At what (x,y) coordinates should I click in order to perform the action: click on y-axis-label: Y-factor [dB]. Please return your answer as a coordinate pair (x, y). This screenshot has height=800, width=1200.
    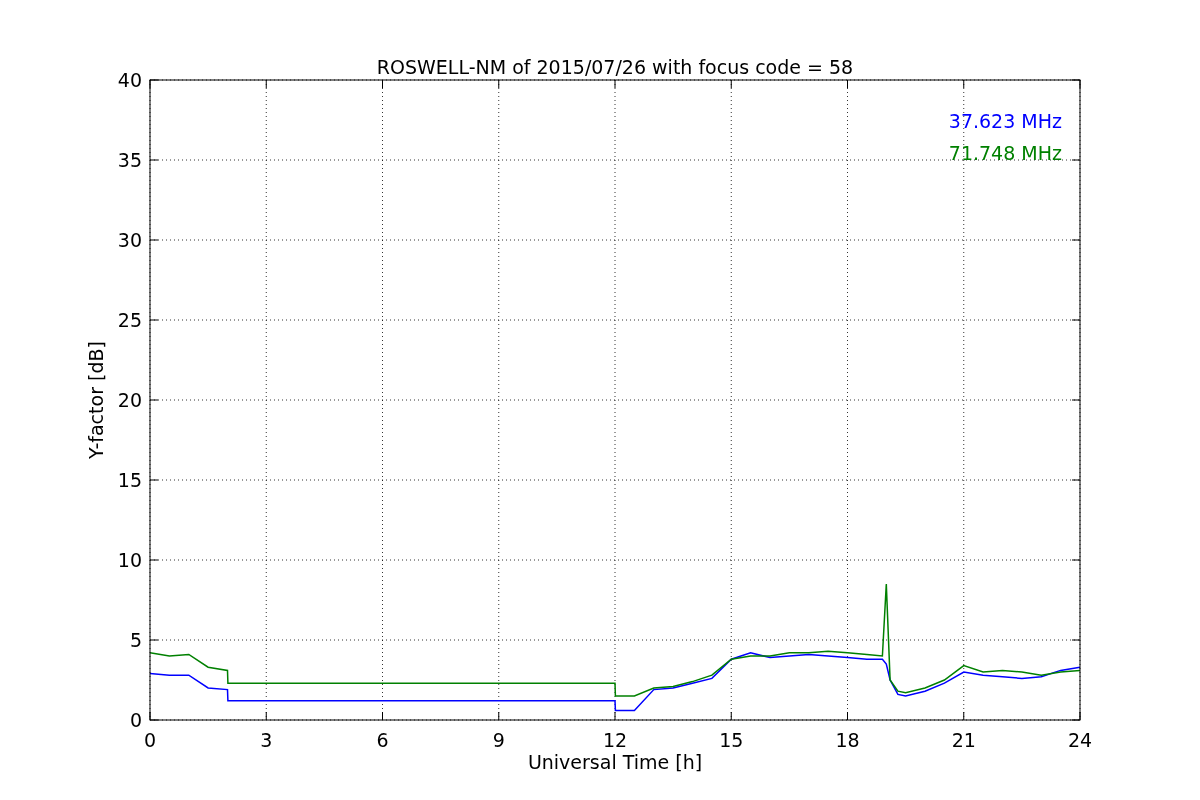
    Looking at the image, I should click on (96, 400).